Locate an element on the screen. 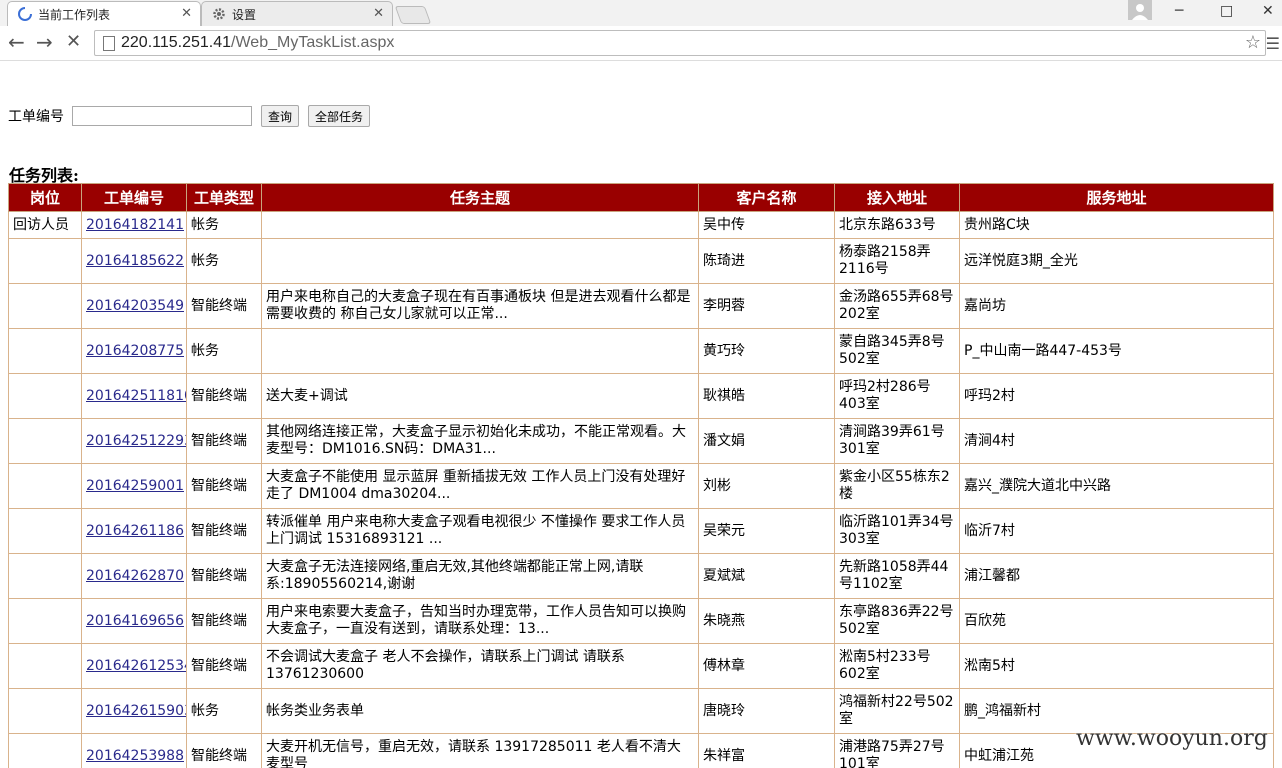  tab-label: 当前工作列表 is located at coordinates (74, 14).